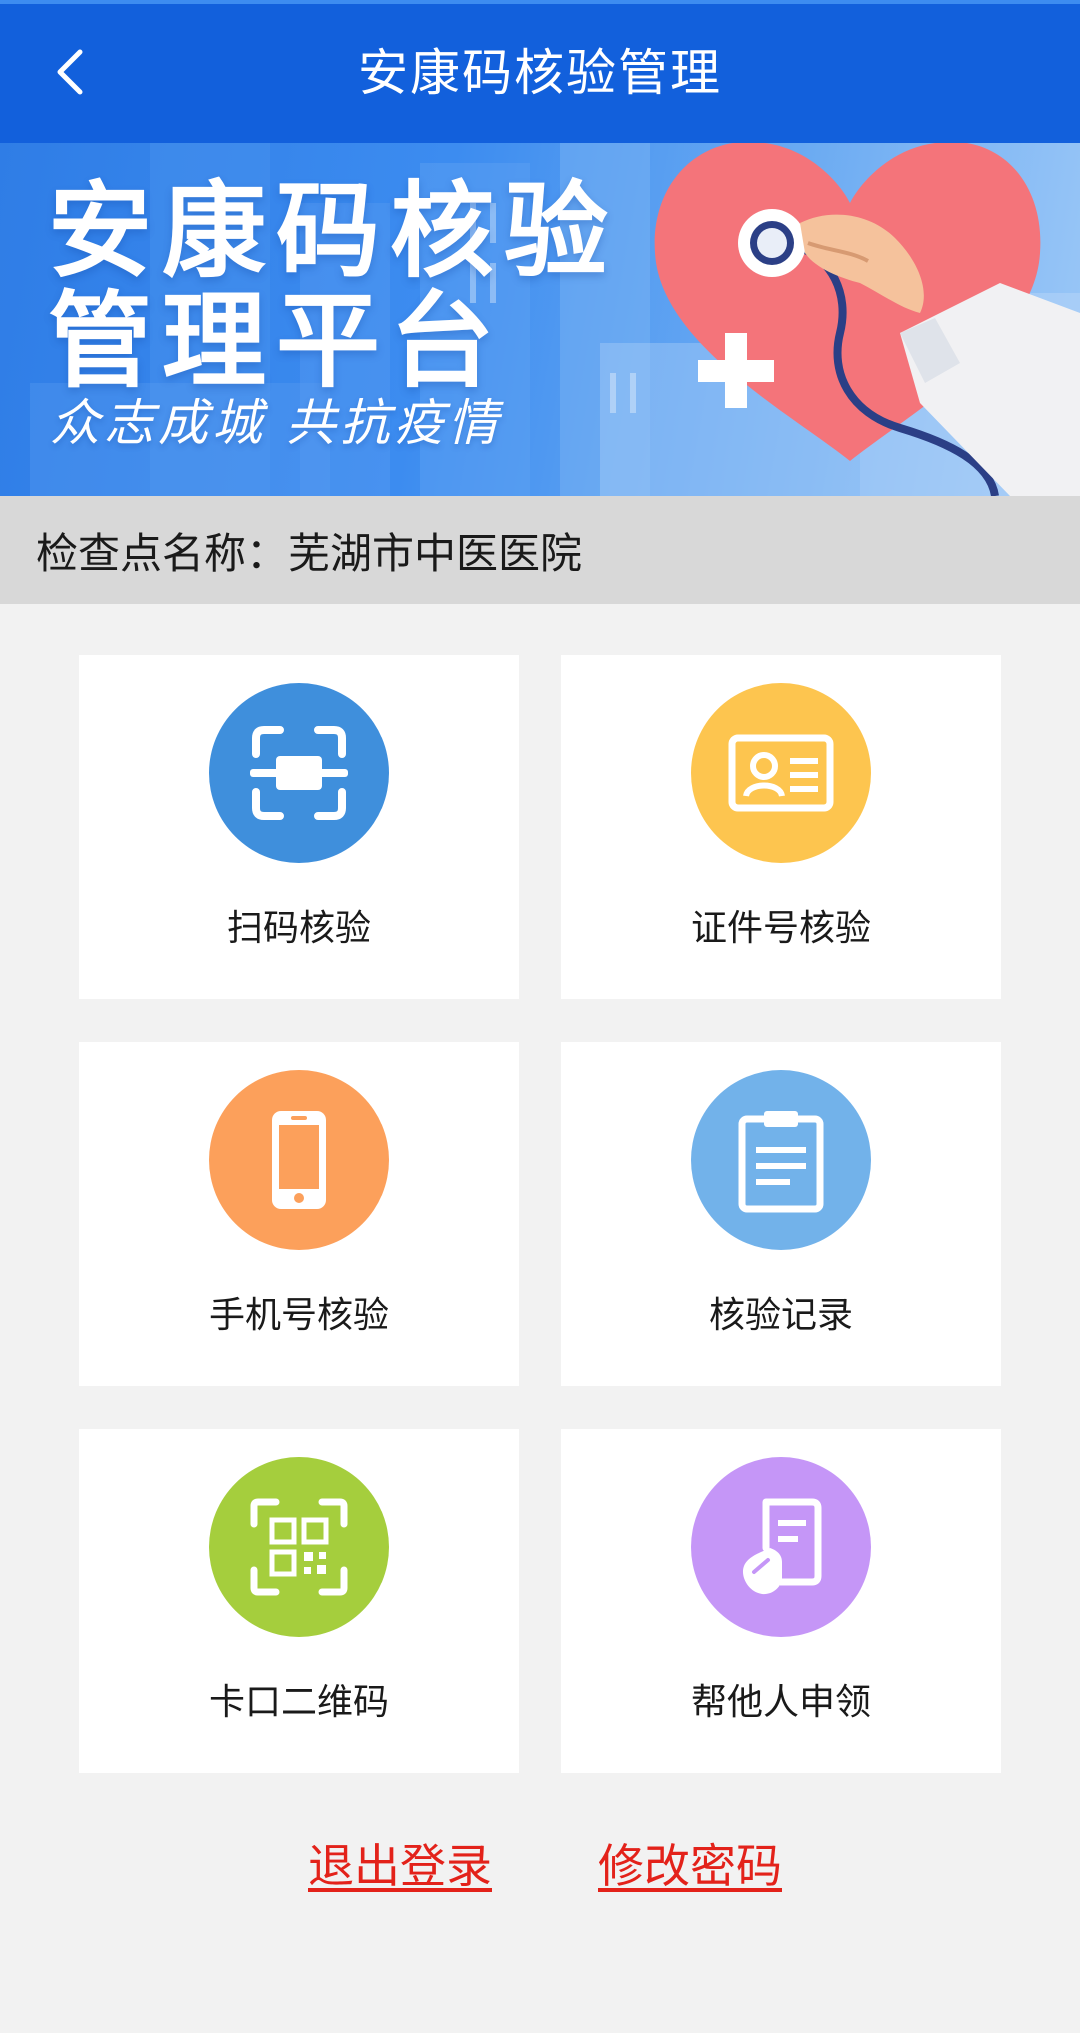 Image resolution: width=1080 pixels, height=2033 pixels. I want to click on id-verify-tile: 证件号核验, so click(781, 827).